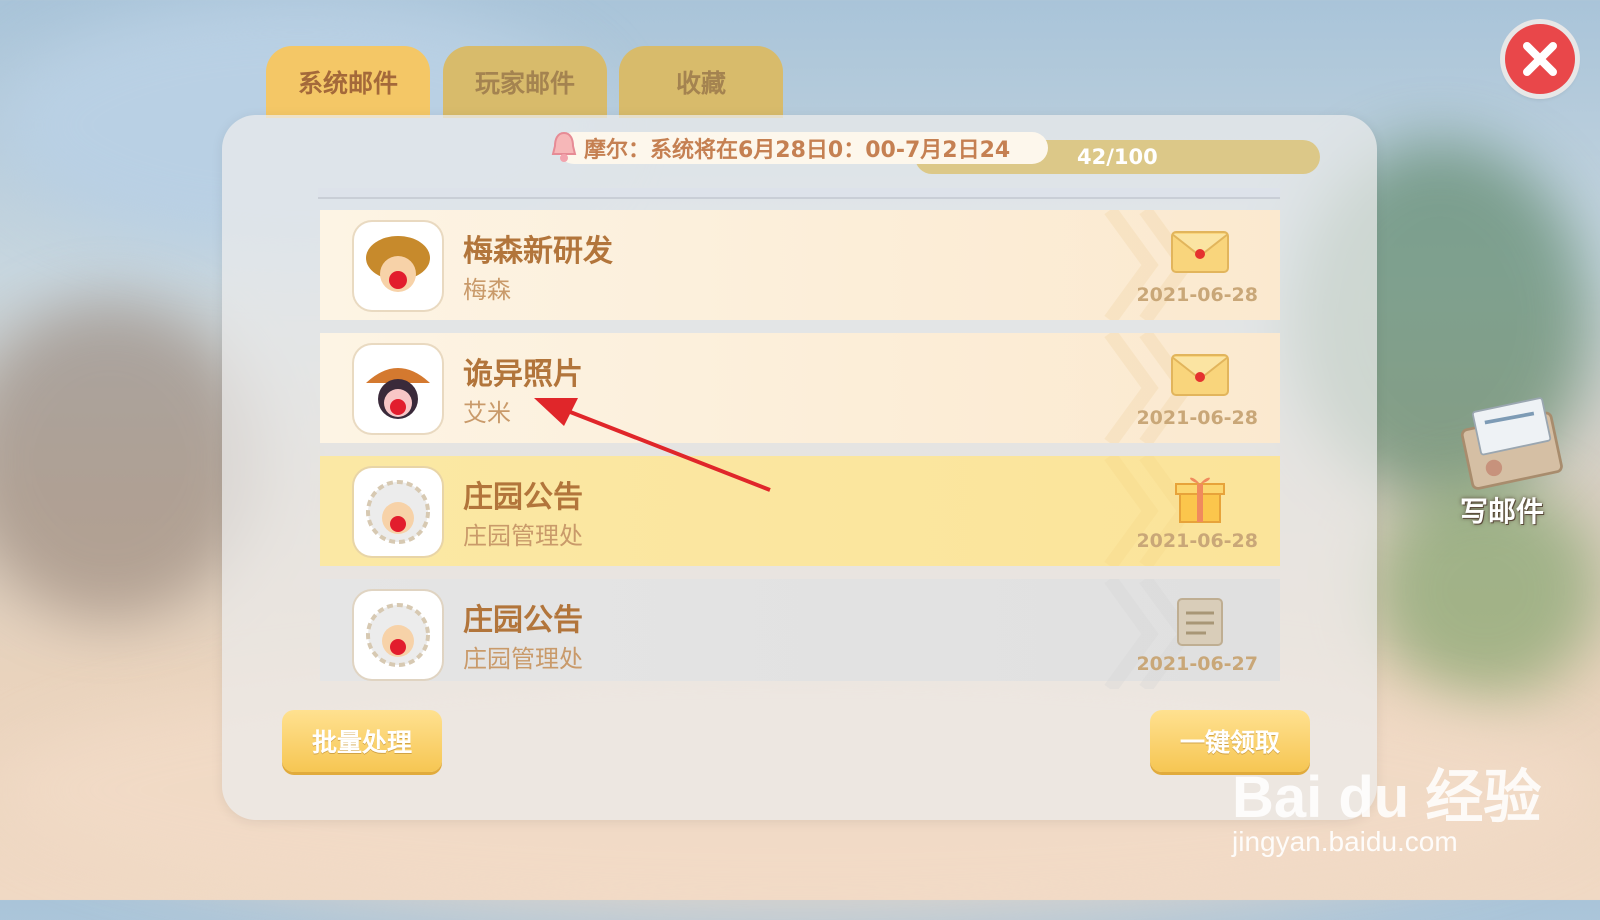 Image resolution: width=1600 pixels, height=920 pixels. Describe the element at coordinates (1502, 511) in the screenshot. I see `write-mail-label: 写邮件` at that location.